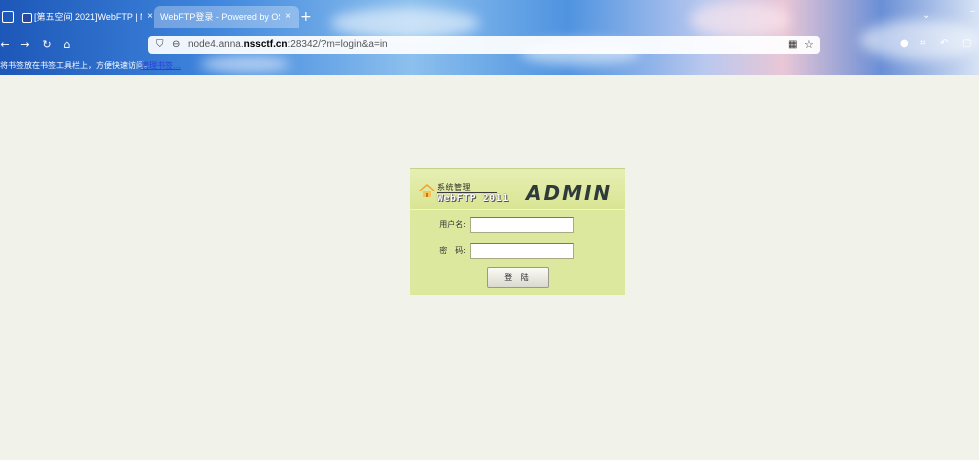  I want to click on username-input, so click(522, 225).